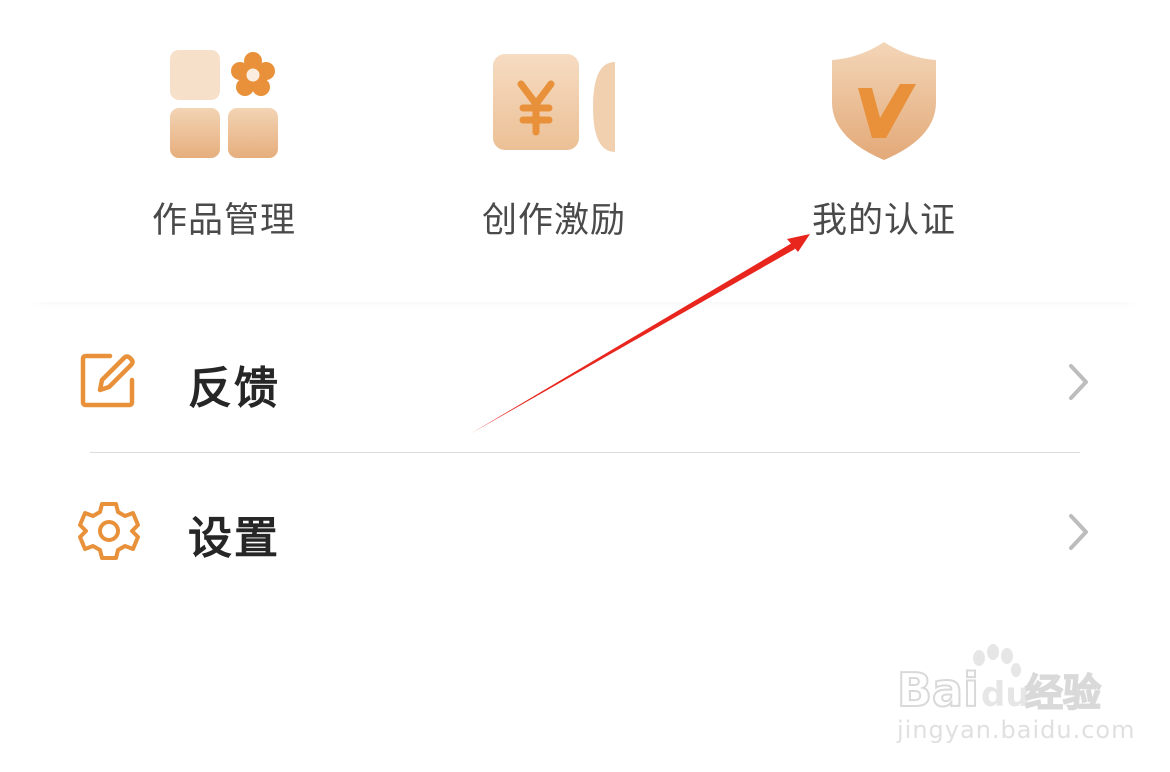  I want to click on feature-works-management: 作品管理, so click(224, 145).